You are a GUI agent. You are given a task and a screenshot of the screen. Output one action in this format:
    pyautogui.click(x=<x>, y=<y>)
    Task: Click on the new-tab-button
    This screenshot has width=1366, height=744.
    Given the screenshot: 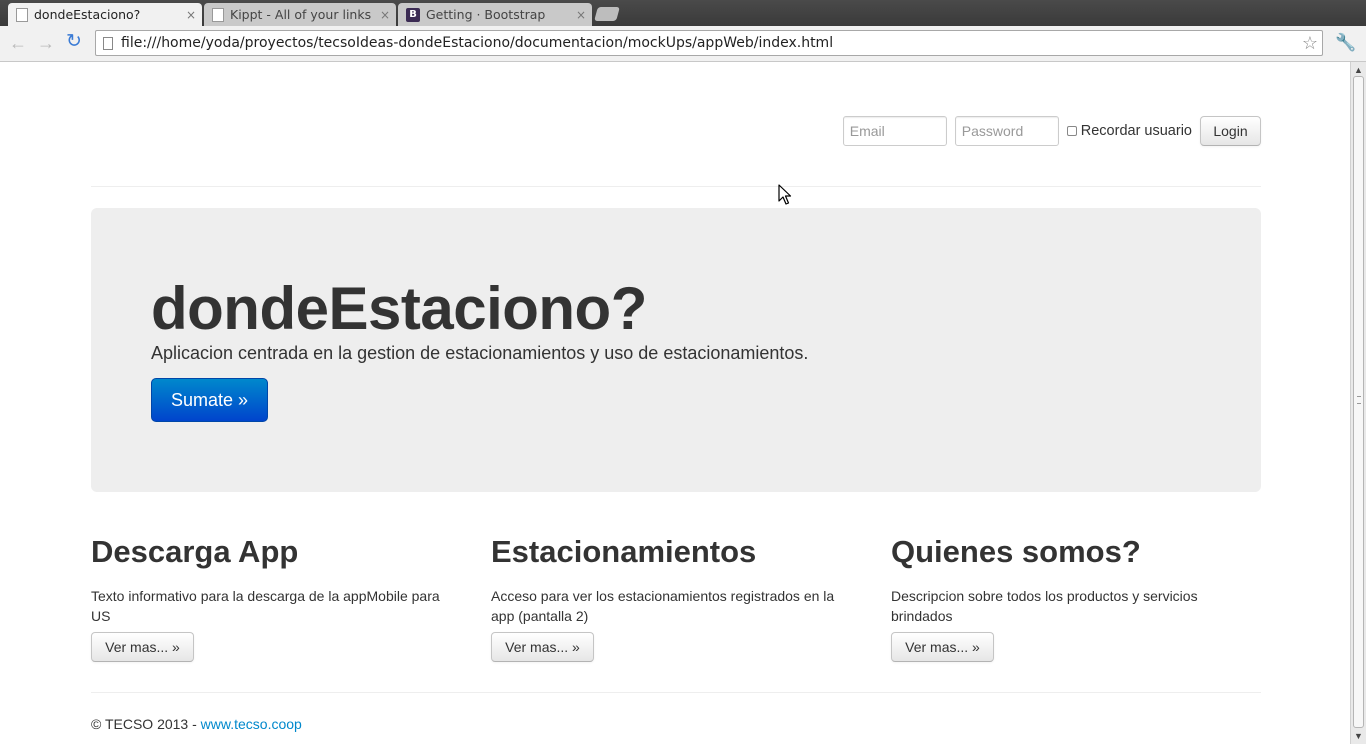 What is the action you would take?
    pyautogui.click(x=607, y=14)
    